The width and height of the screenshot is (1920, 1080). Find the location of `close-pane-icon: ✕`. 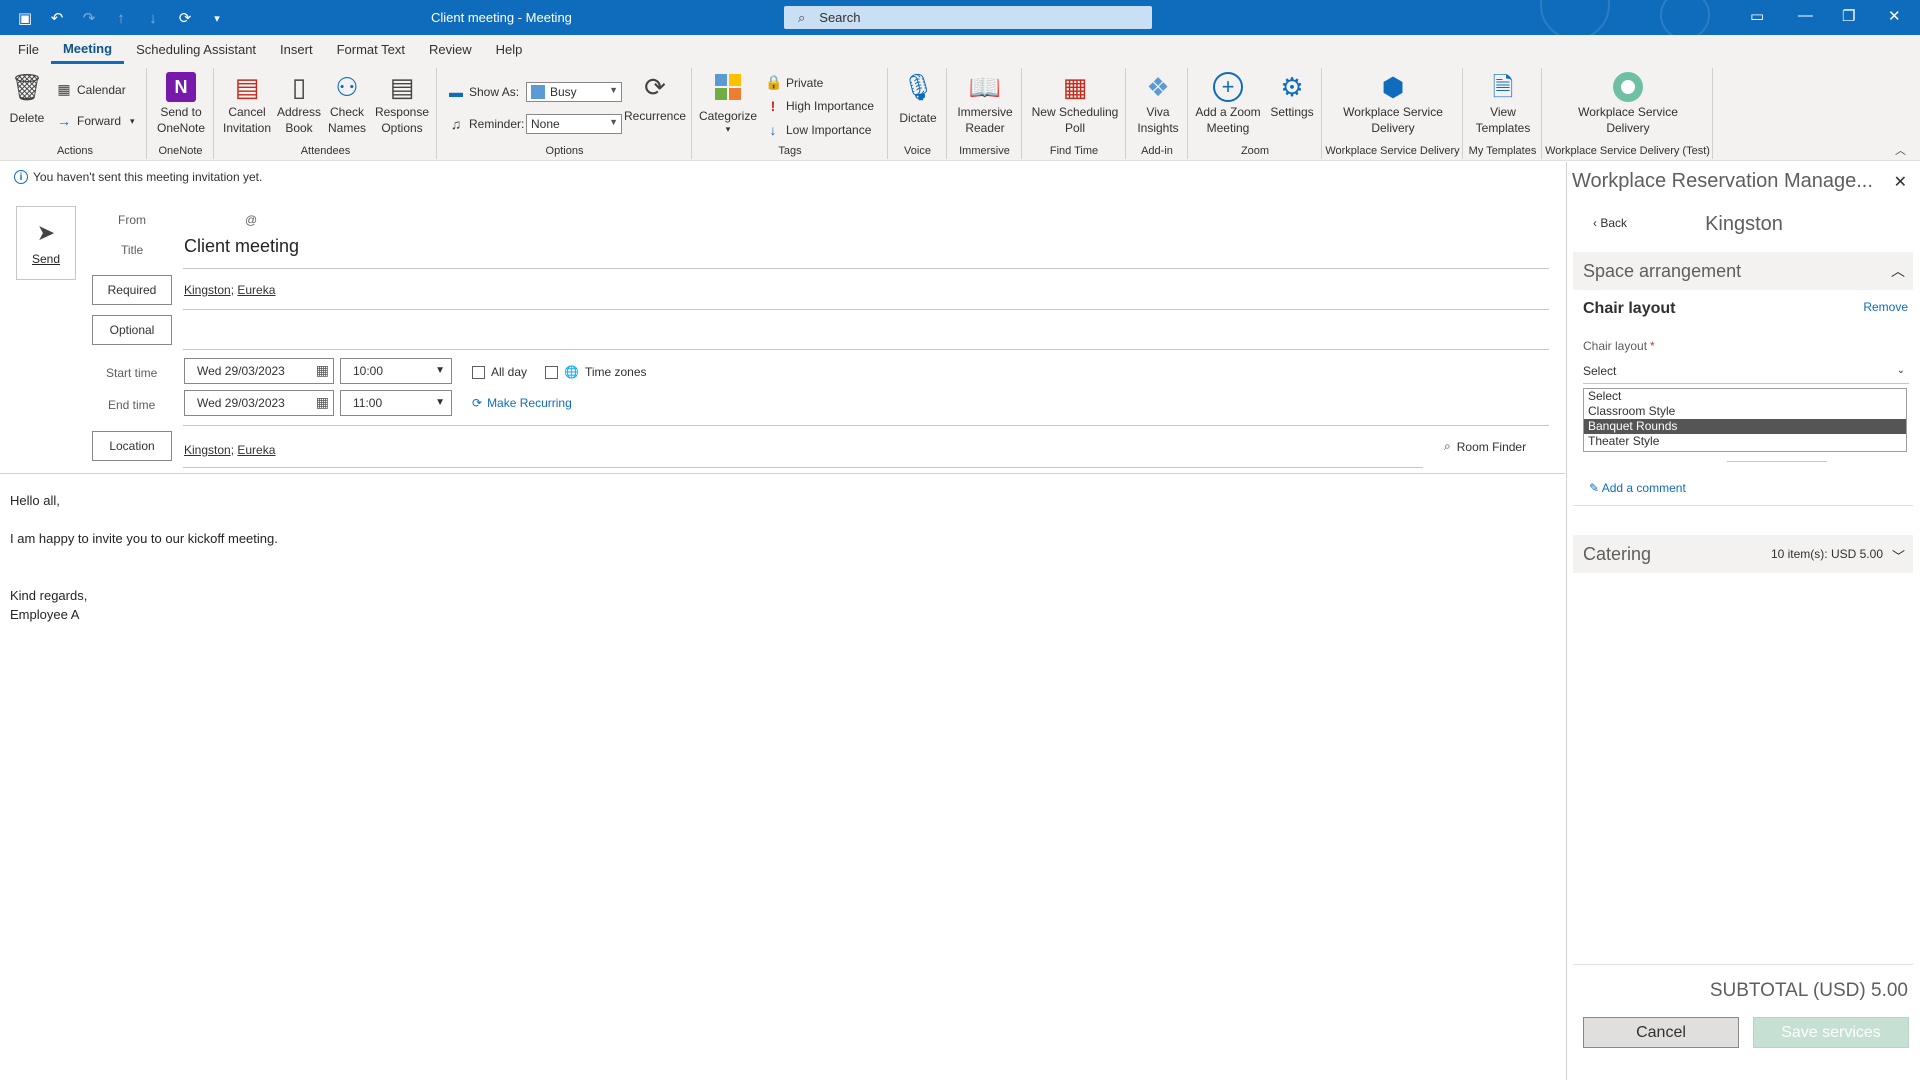

close-pane-icon: ✕ is located at coordinates (1900, 182).